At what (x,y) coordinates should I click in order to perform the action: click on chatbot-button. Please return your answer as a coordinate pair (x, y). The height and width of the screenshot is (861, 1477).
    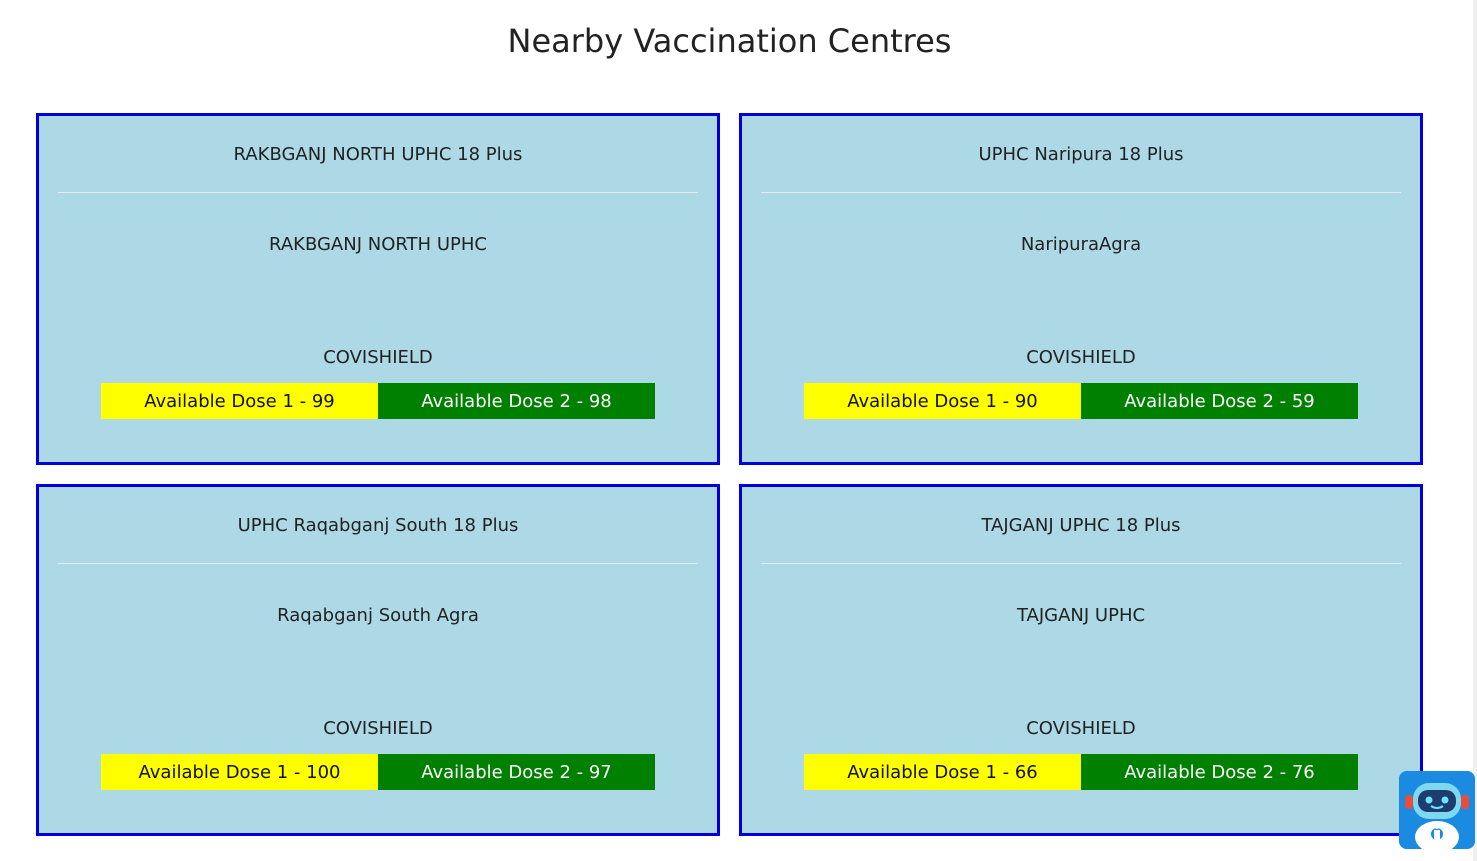
    Looking at the image, I should click on (1437, 810).